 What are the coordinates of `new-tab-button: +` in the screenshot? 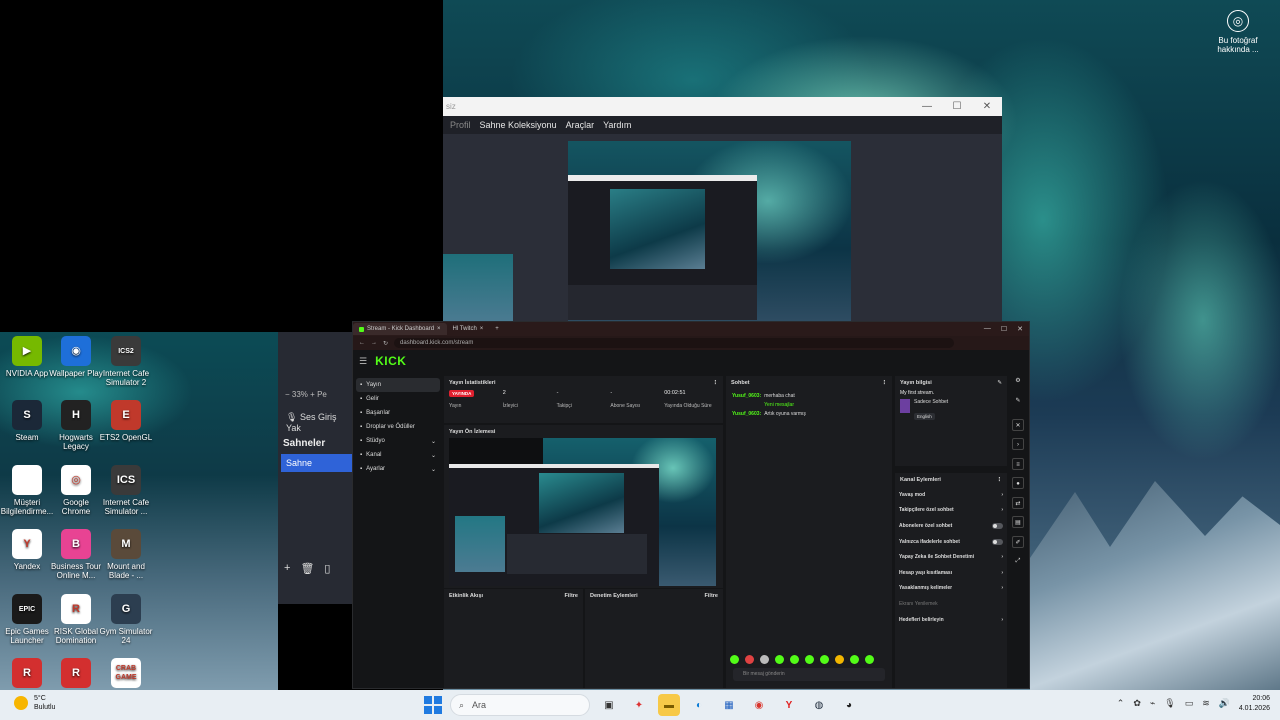 It's located at (497, 329).